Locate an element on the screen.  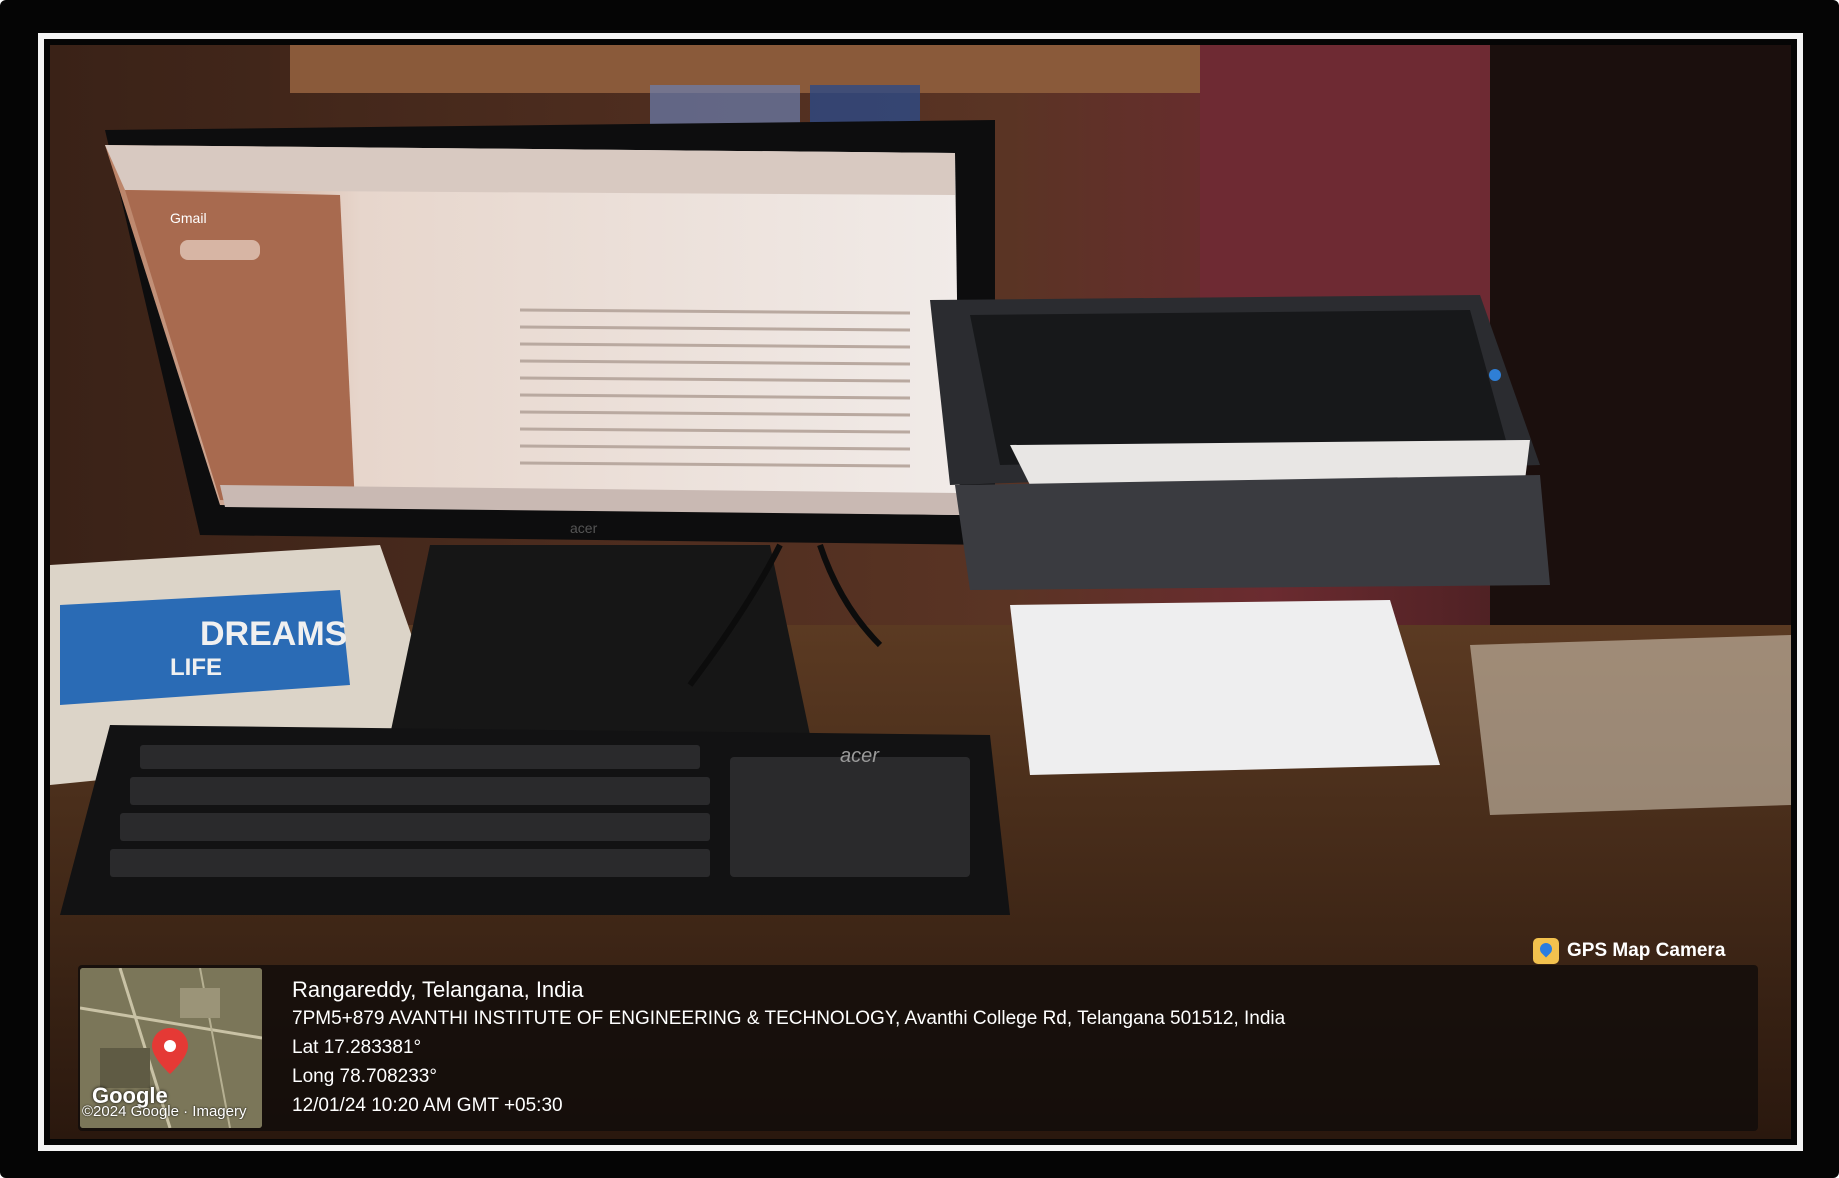
book-subtitle: LIFE is located at coordinates (196, 667).